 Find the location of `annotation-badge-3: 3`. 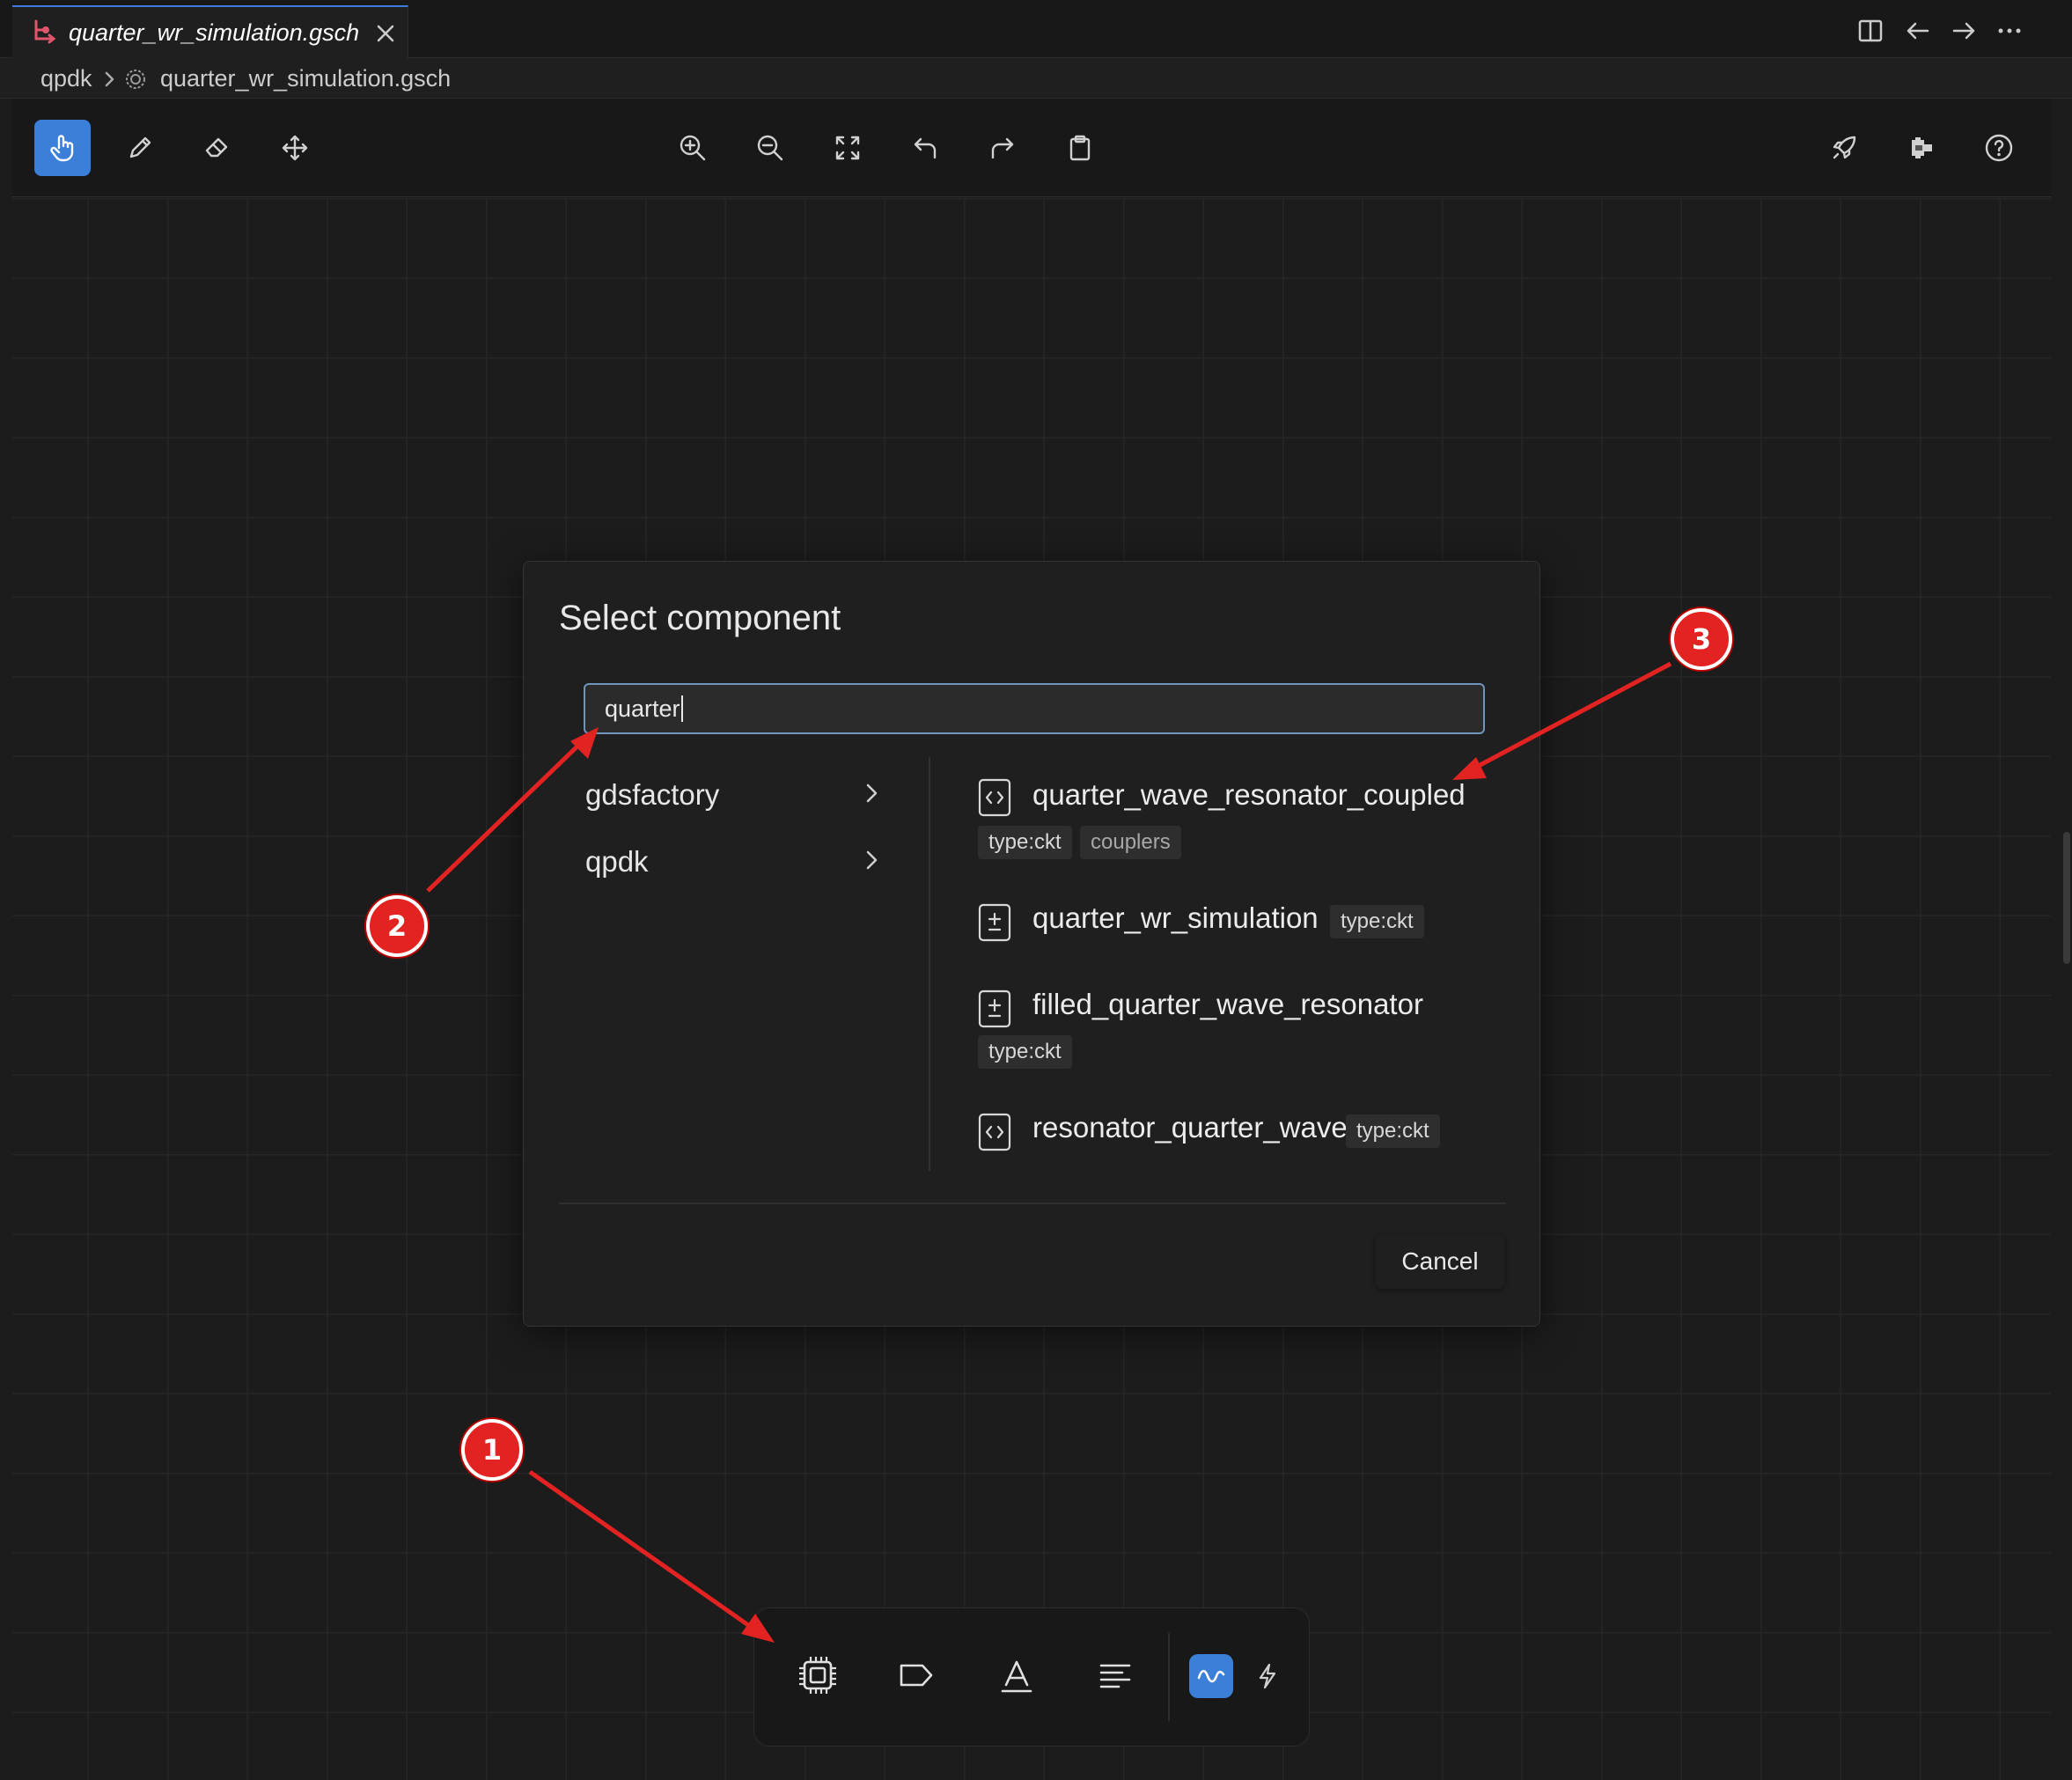

annotation-badge-3: 3 is located at coordinates (1701, 639).